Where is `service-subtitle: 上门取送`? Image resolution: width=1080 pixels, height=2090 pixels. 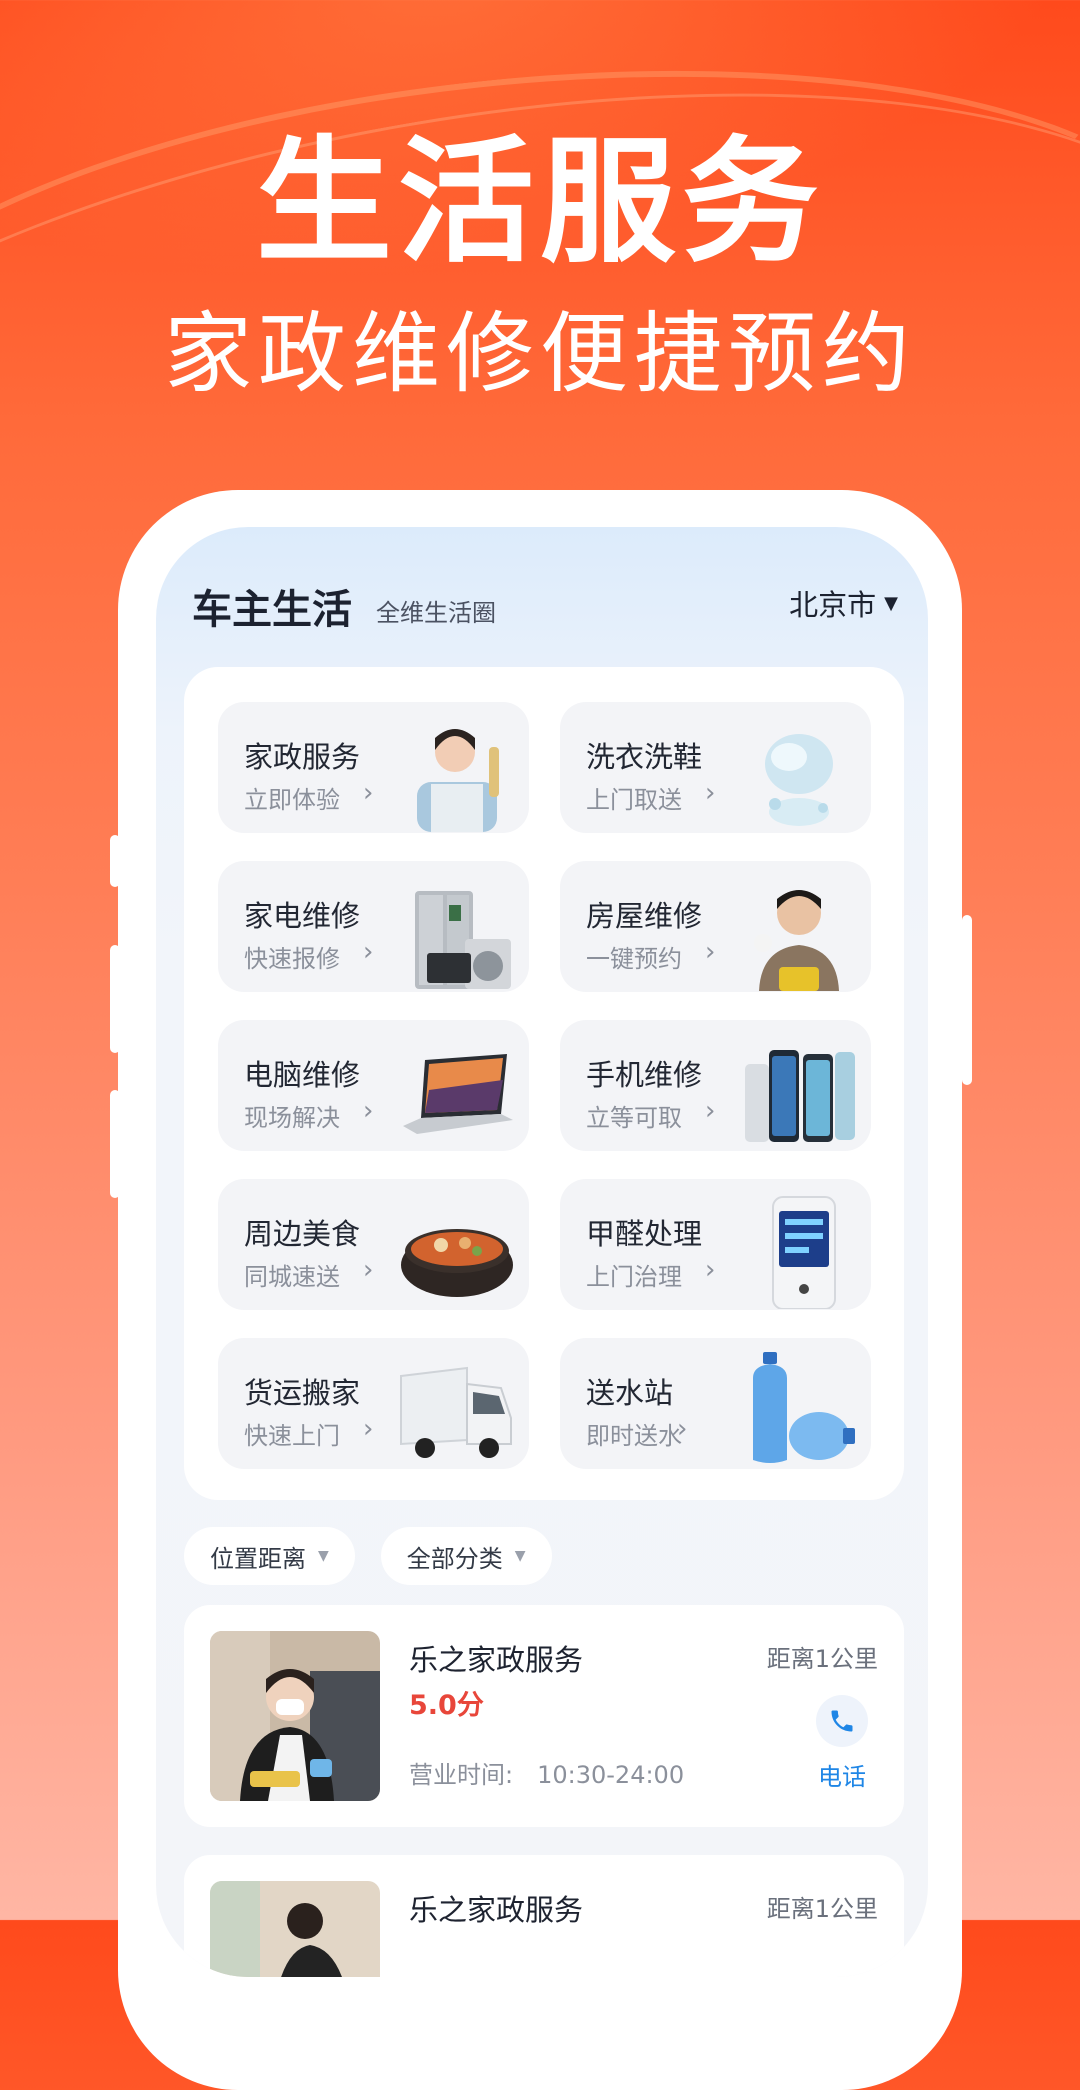 service-subtitle: 上门取送 is located at coordinates (634, 800).